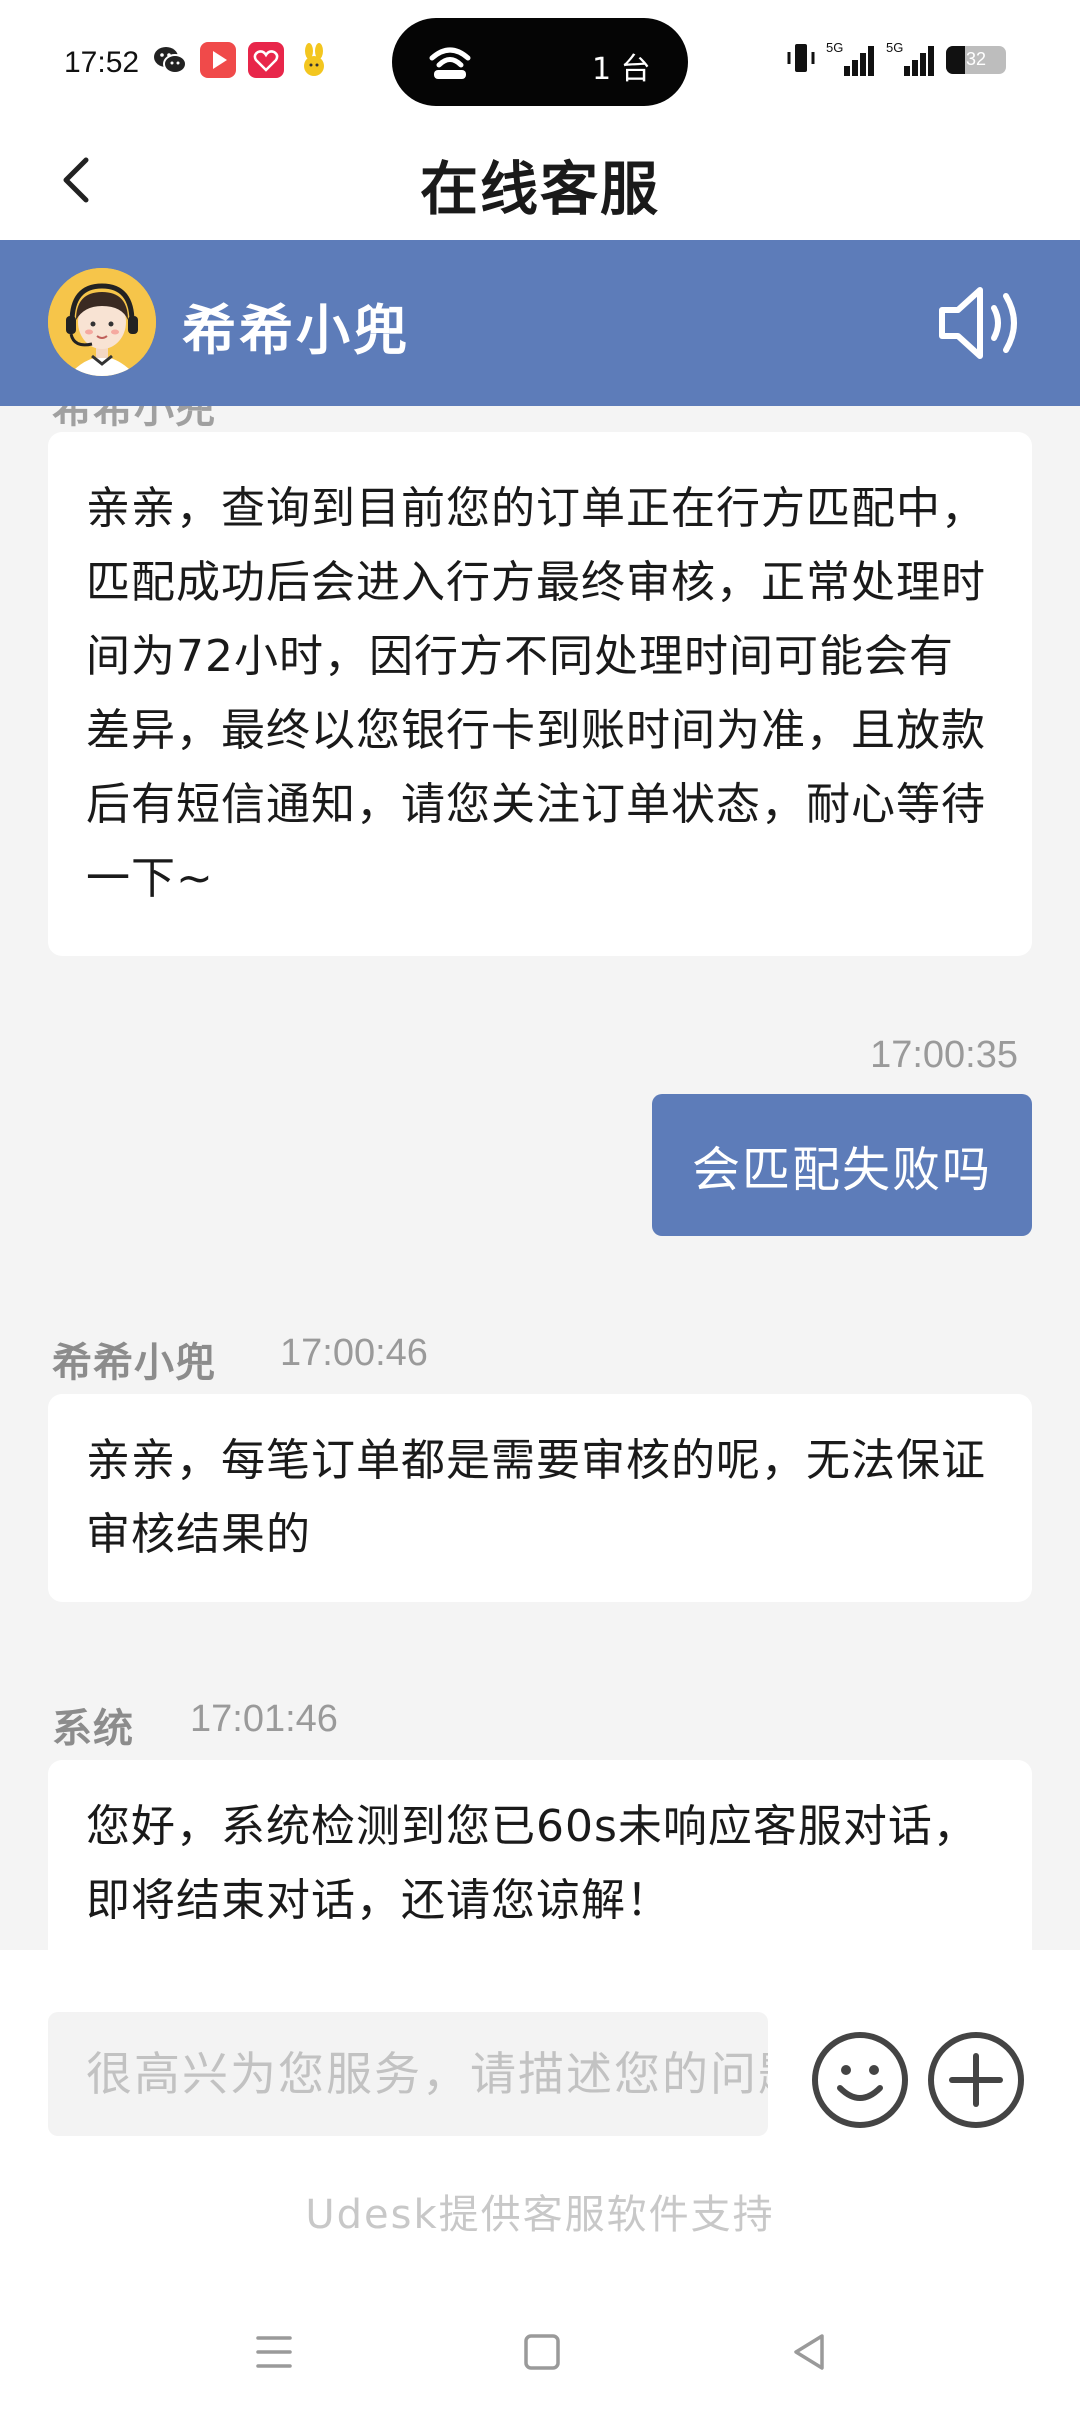  I want to click on menu-icon, so click(274, 2352).